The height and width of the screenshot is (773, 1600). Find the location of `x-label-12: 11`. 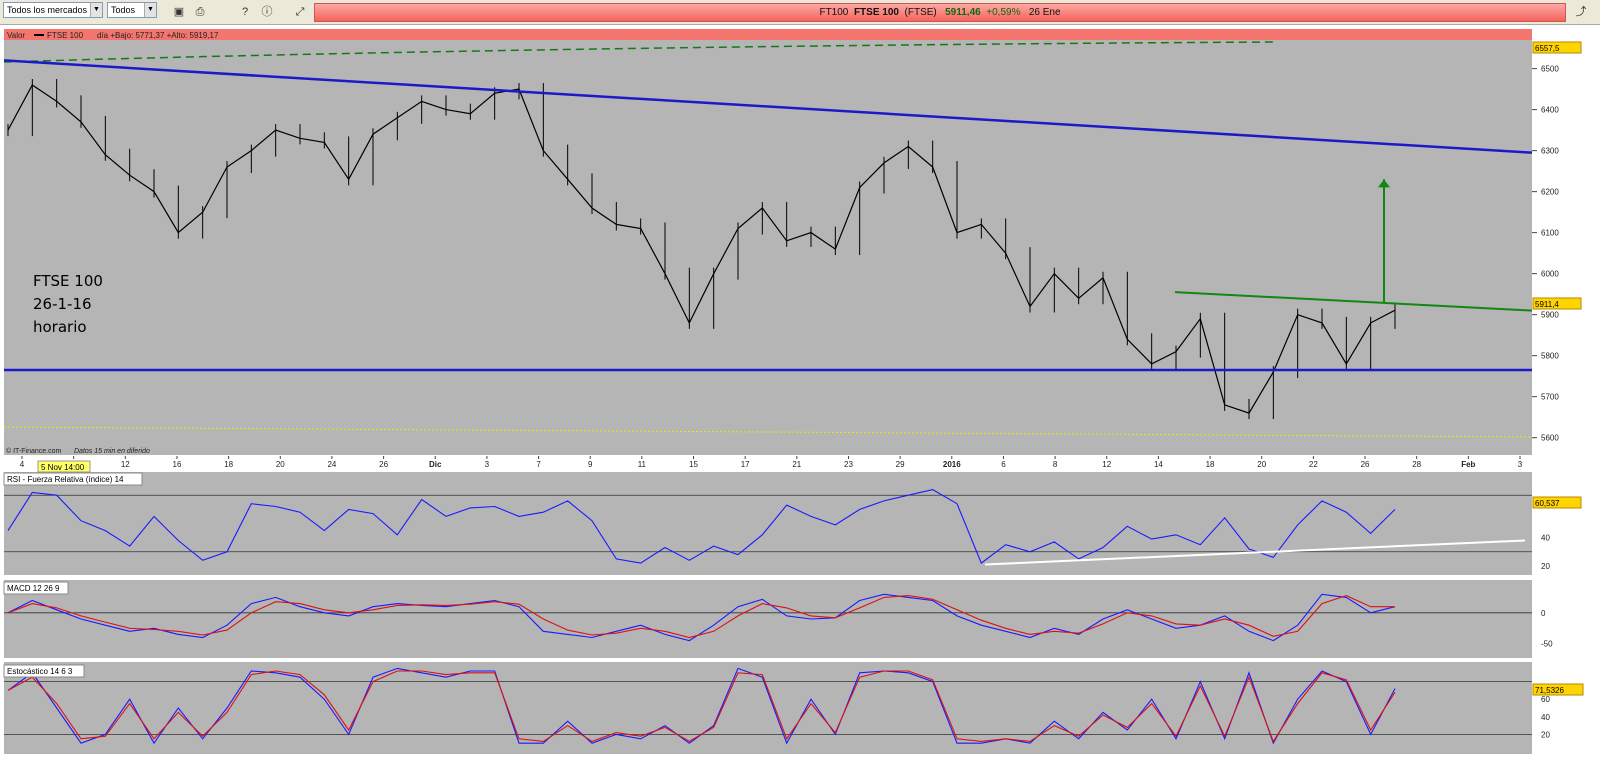

x-label-12: 11 is located at coordinates (642, 464).